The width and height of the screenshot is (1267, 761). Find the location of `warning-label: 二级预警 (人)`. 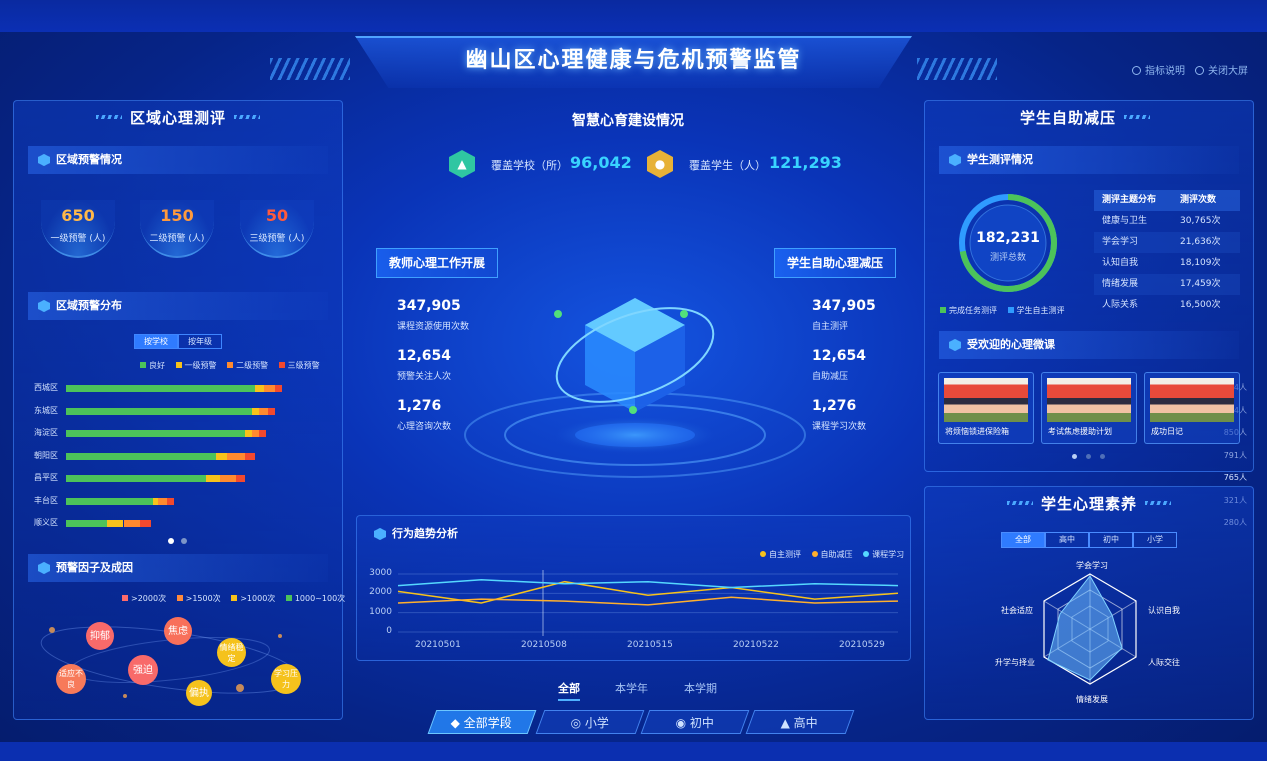

warning-label: 二级预警 (人) is located at coordinates (177, 239).